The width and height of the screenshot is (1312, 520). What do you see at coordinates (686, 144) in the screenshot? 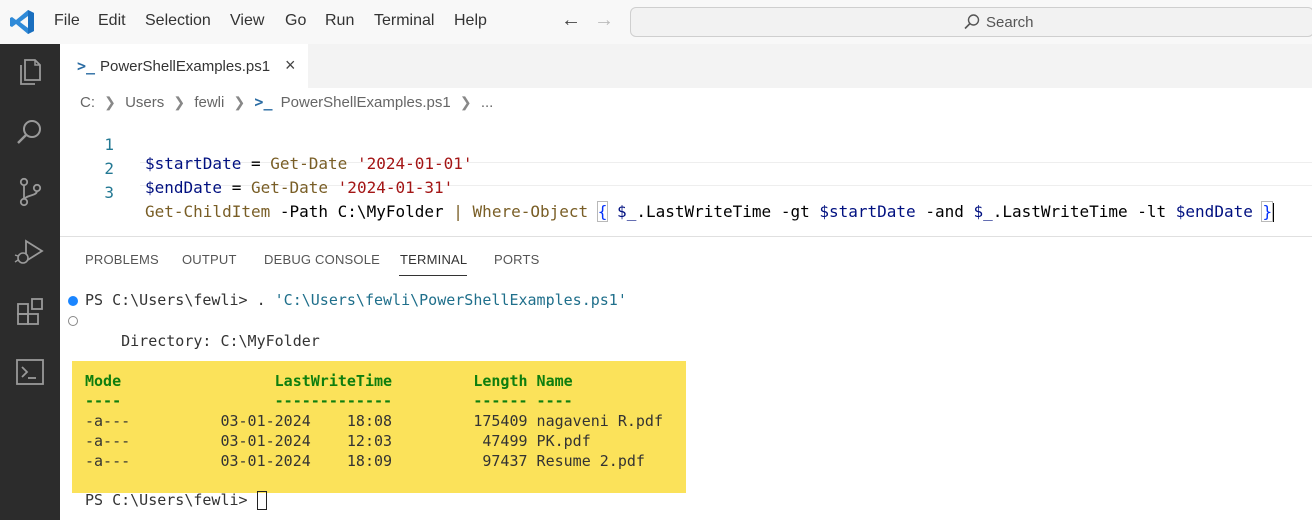
I see `code-line: 1 $startDate = Get-Date '2024-01-01'` at bounding box center [686, 144].